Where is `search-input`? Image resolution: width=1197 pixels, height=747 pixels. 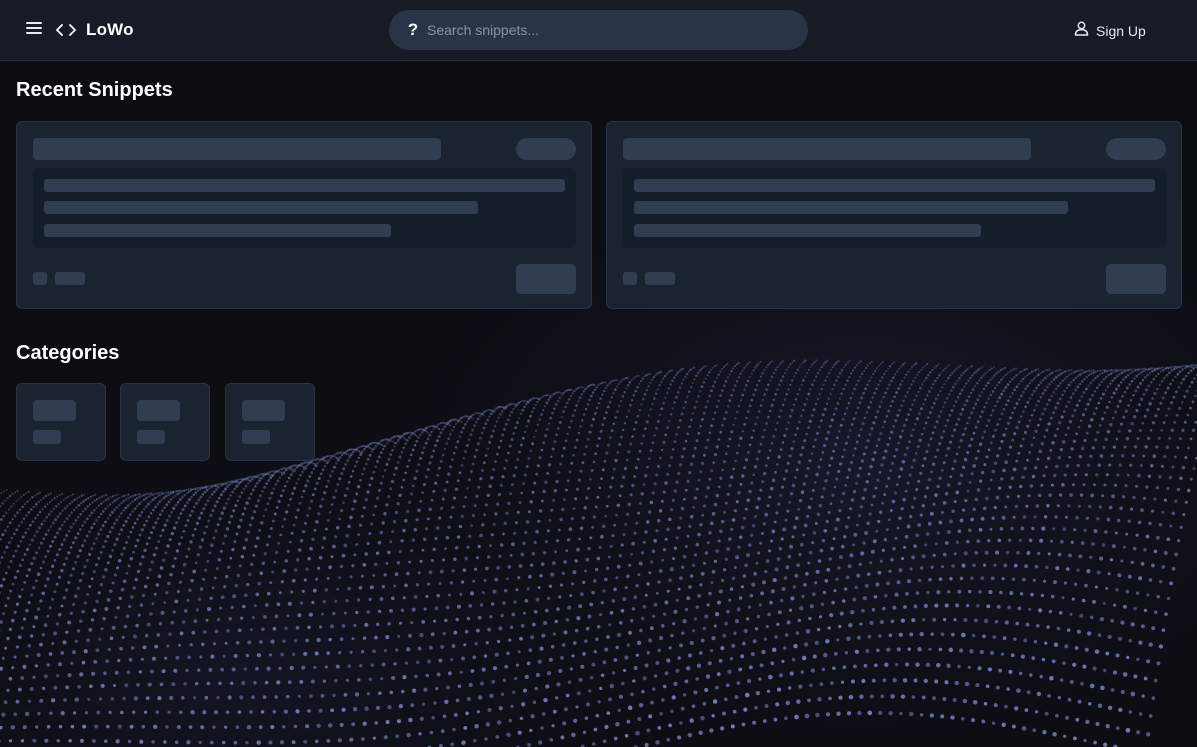
search-input is located at coordinates (607, 30).